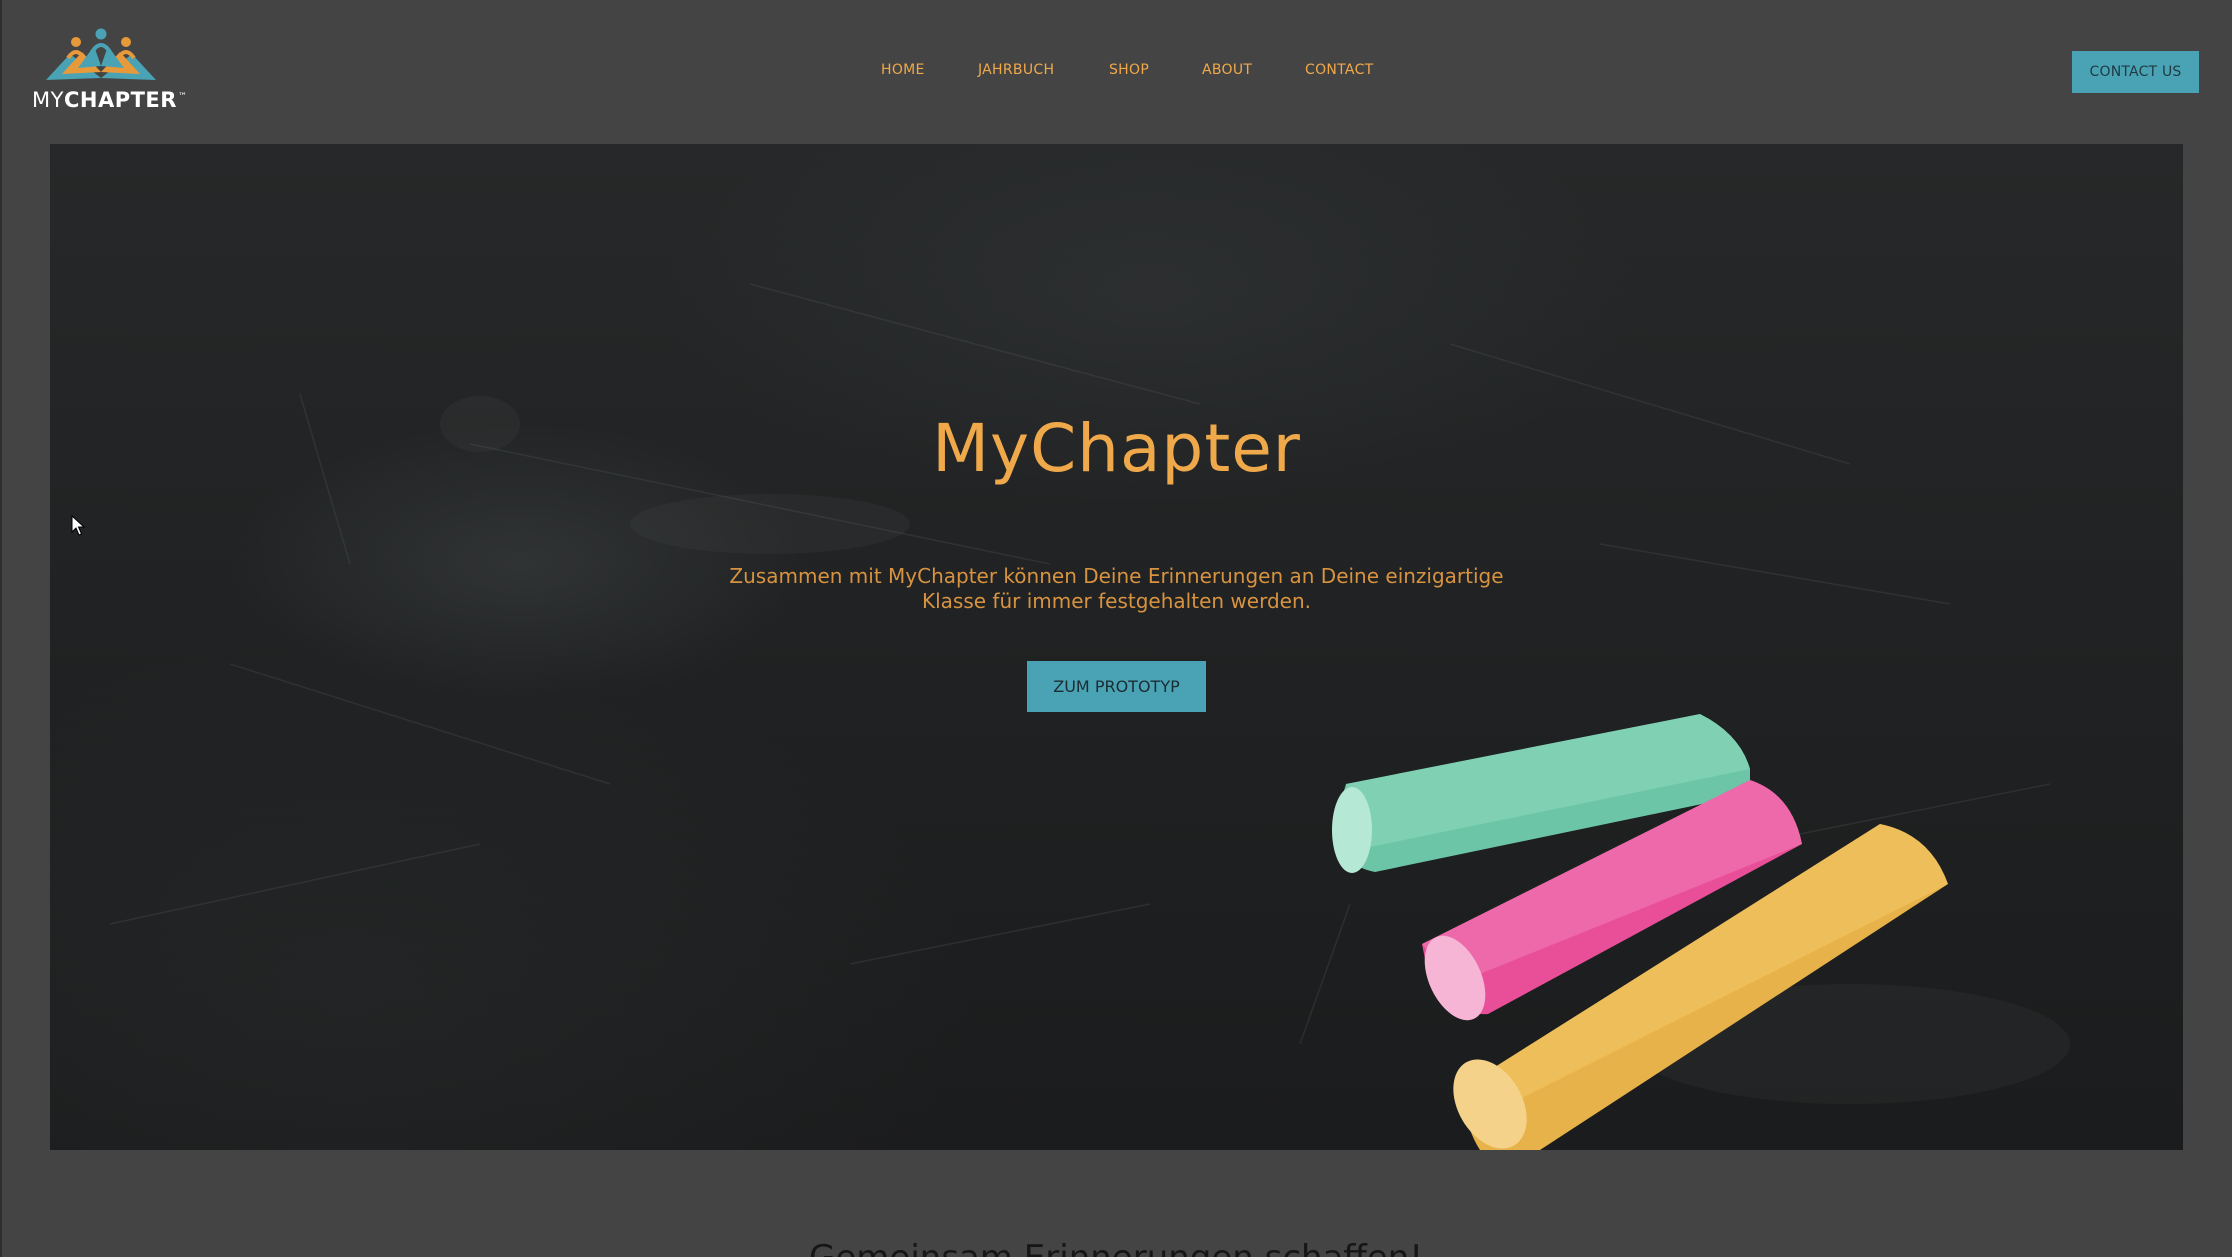 This screenshot has height=1260, width=2232. Describe the element at coordinates (48, 100) in the screenshot. I see `brand-name-light: MY` at that location.